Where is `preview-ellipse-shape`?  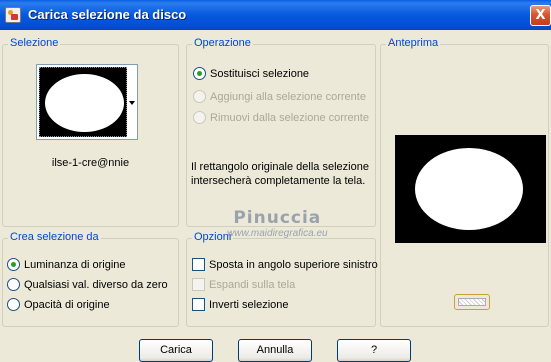
preview-ellipse-shape is located at coordinates (469, 189).